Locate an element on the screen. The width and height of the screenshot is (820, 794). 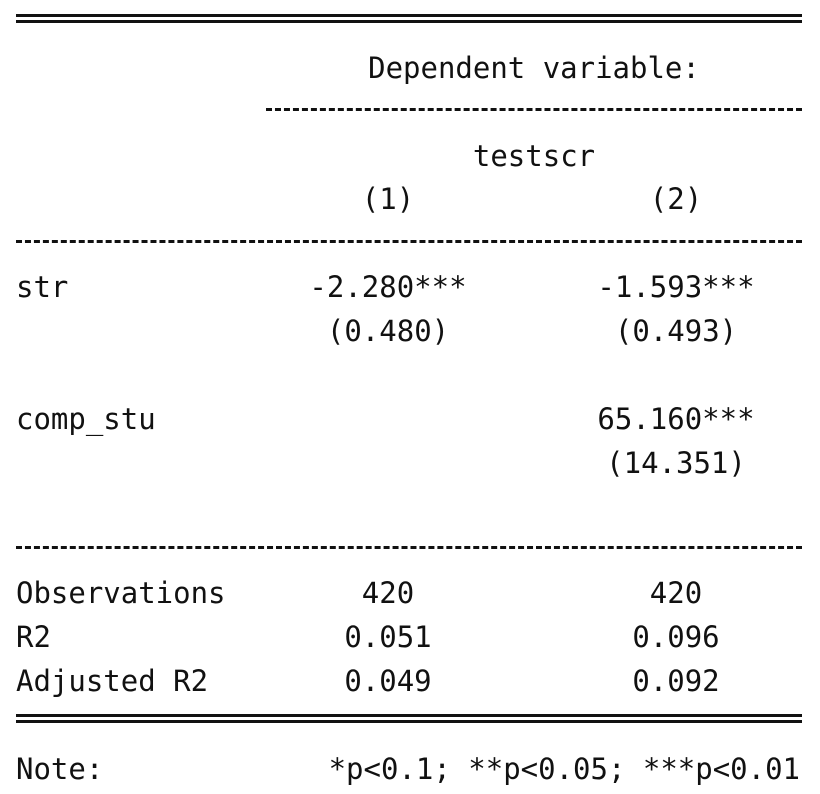
stat-value-r2-1: 0.051 is located at coordinates (388, 637).